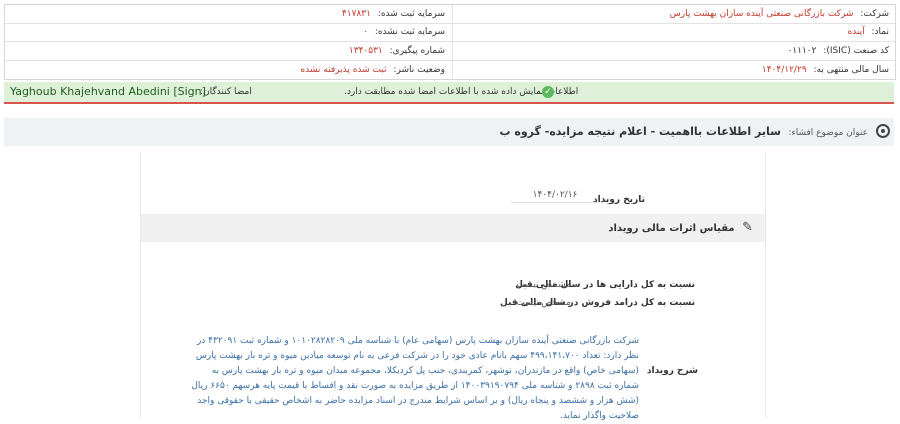 This screenshot has height=424, width=900. I want to click on isic-field: کد صنعت (ISIC): ۰۱۱۱۰۲, so click(838, 51).